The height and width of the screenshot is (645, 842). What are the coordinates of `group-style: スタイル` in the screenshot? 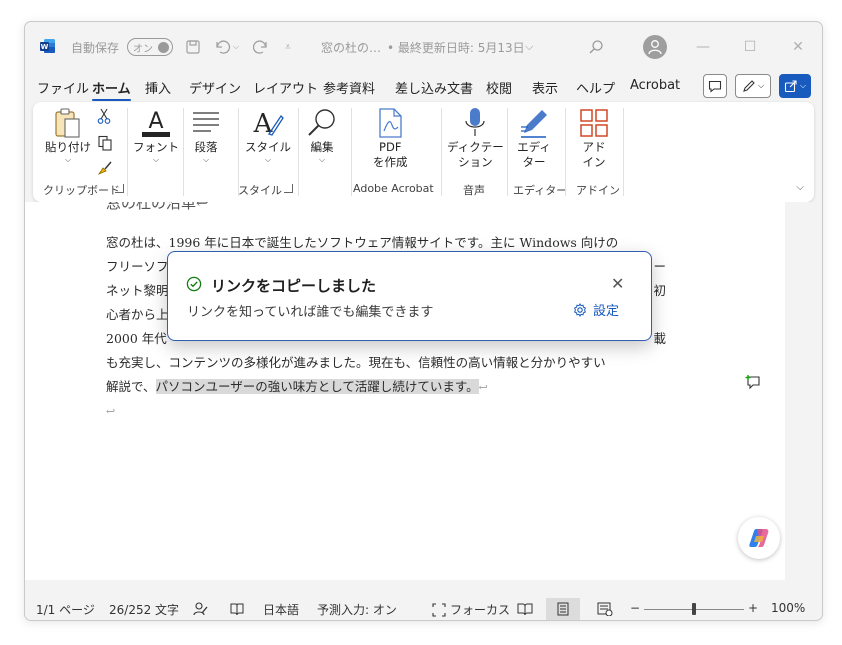 It's located at (260, 190).